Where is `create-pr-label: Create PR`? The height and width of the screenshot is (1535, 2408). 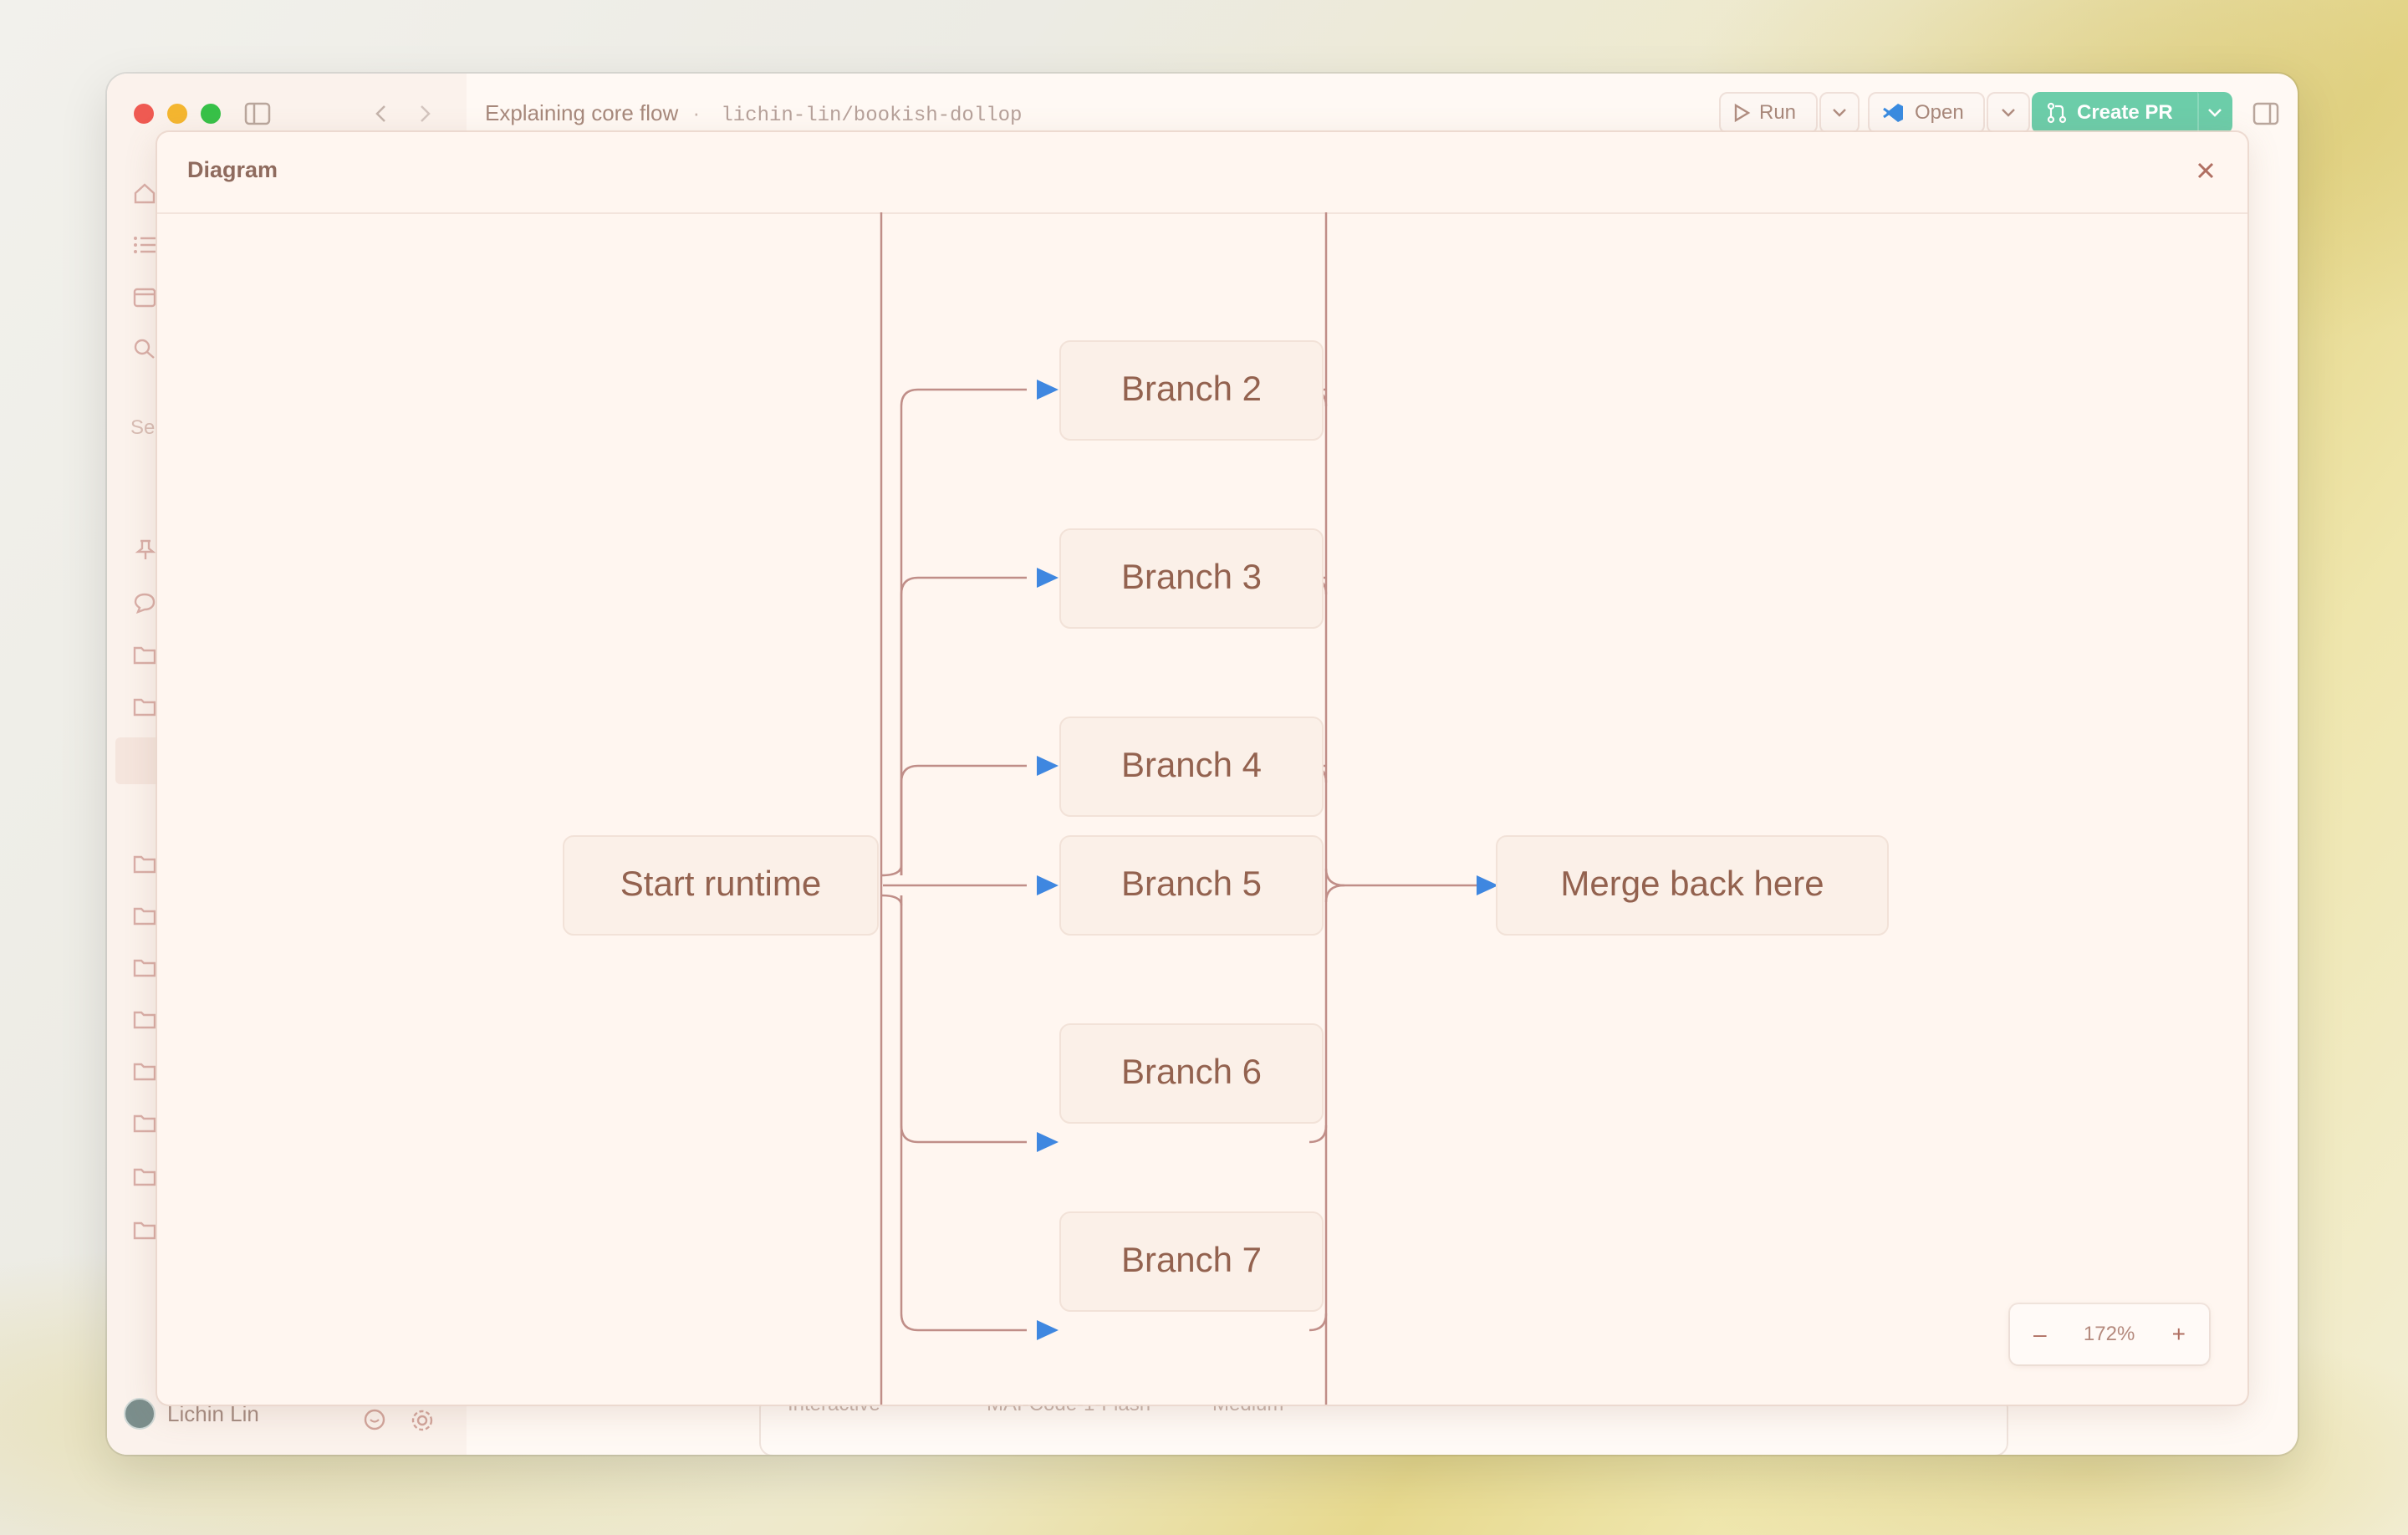 create-pr-label: Create PR is located at coordinates (2125, 112).